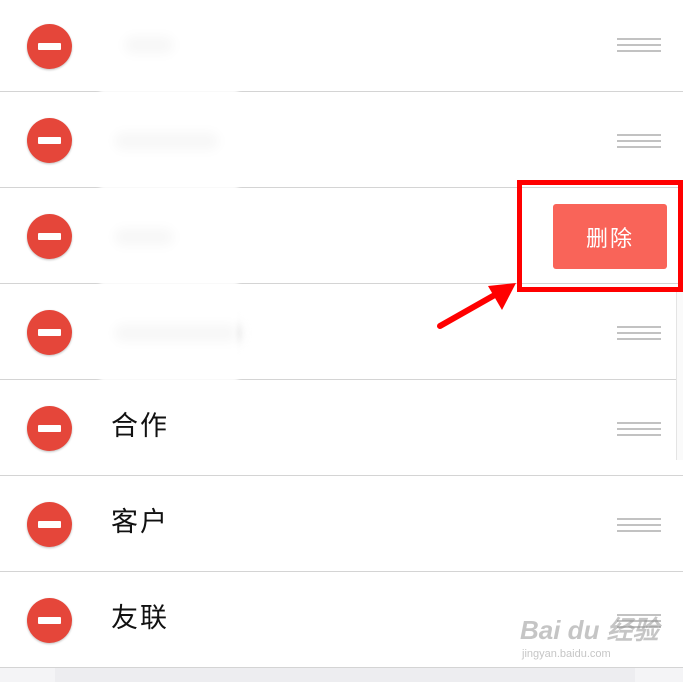 This screenshot has height=682, width=683. What do you see at coordinates (140, 618) in the screenshot?
I see `list-item-label: 友联` at bounding box center [140, 618].